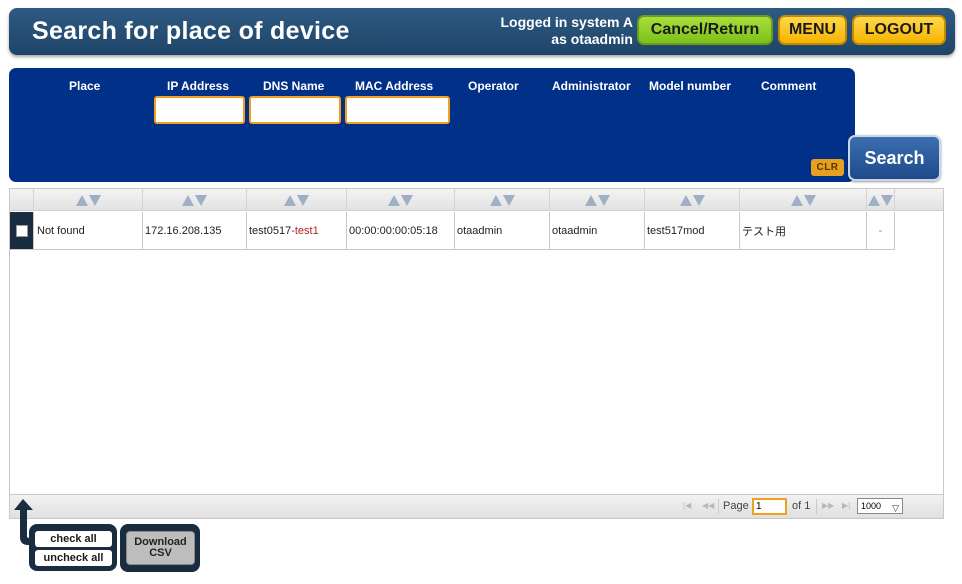  What do you see at coordinates (705, 30) in the screenshot?
I see `cancel-return-button: Cancel/Return` at bounding box center [705, 30].